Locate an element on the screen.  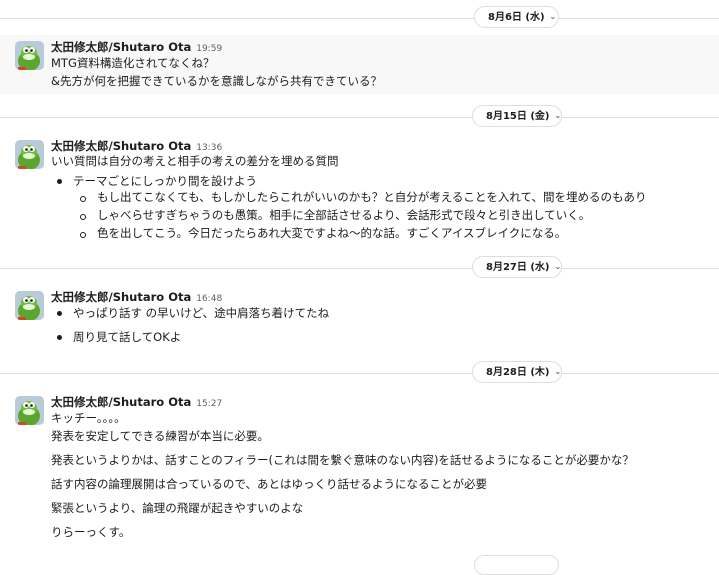
date-divider: 8月28日 (木) ⌄ is located at coordinates (359, 373).